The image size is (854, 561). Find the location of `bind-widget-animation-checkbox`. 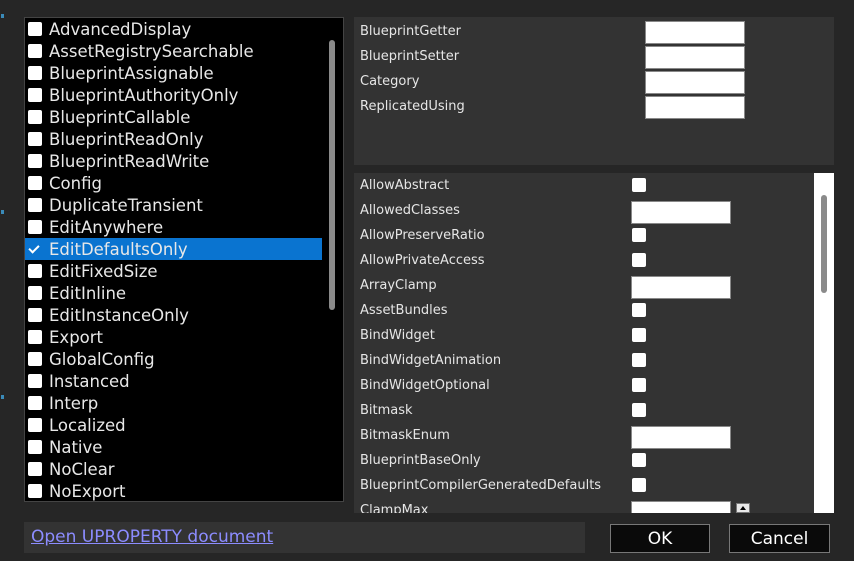

bind-widget-animation-checkbox is located at coordinates (639, 360).